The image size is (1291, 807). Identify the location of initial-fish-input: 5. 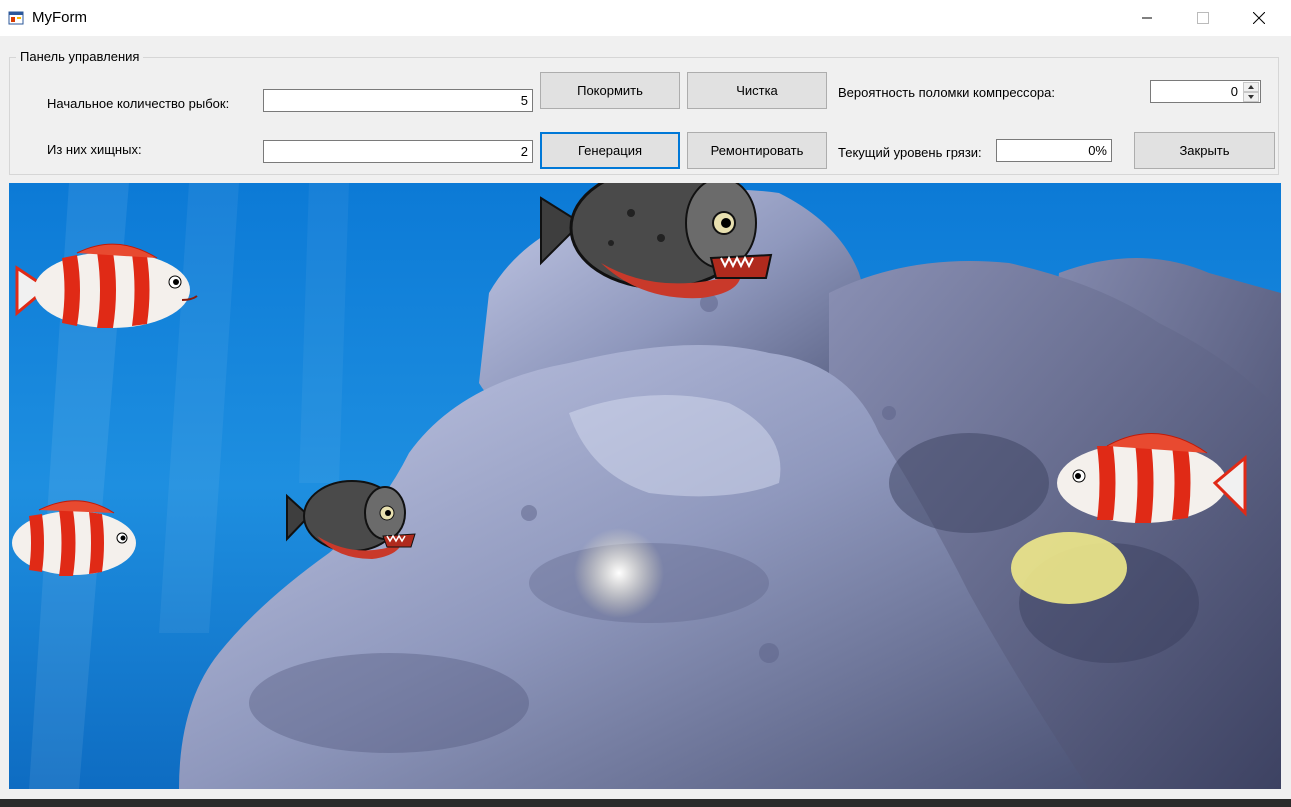
(398, 100).